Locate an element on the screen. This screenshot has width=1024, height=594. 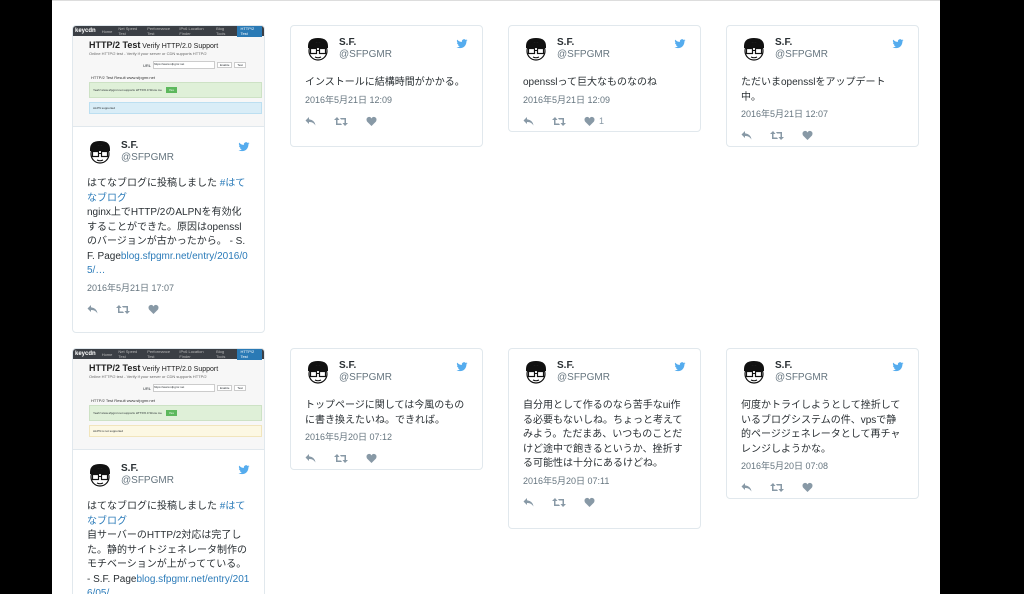
preview-url-row: URL https://www.sfpgmr.net Enable Test is located at coordinates (203, 65).